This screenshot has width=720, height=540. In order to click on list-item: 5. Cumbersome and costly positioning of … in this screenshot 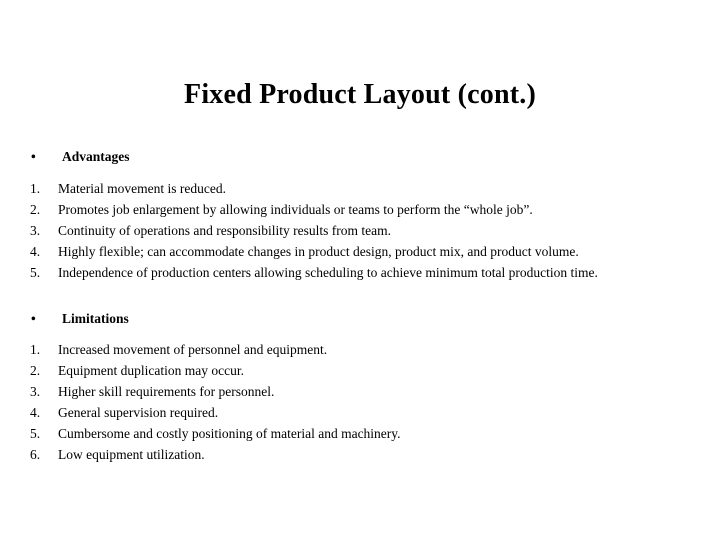, I will do `click(360, 433)`.